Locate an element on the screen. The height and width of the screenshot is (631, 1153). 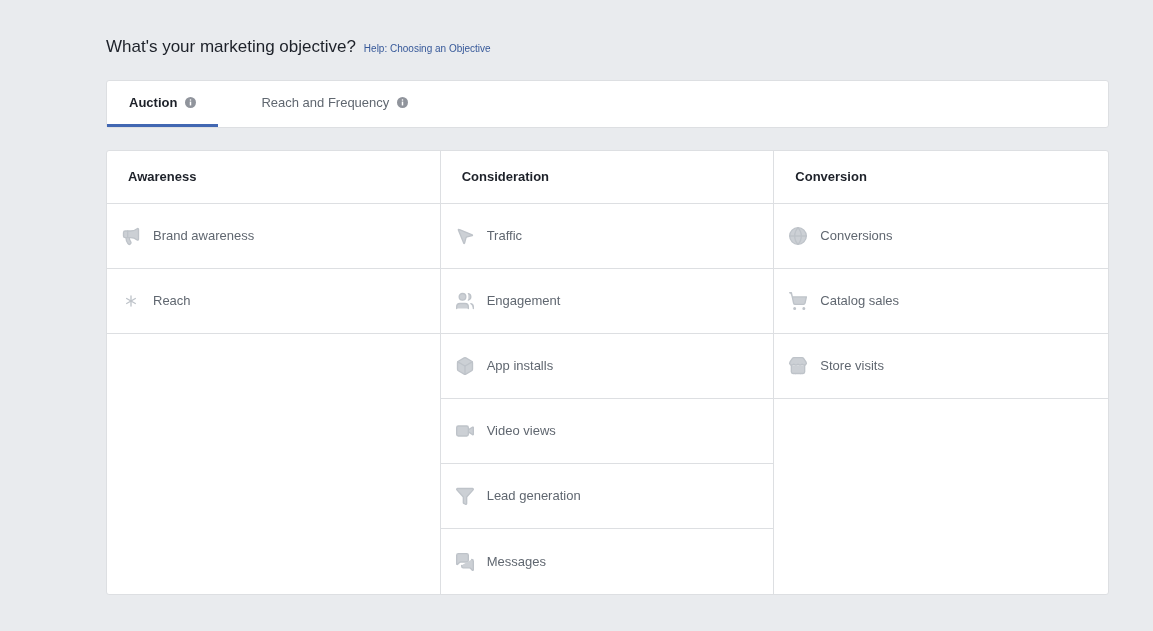
cube-icon is located at coordinates (464, 366).